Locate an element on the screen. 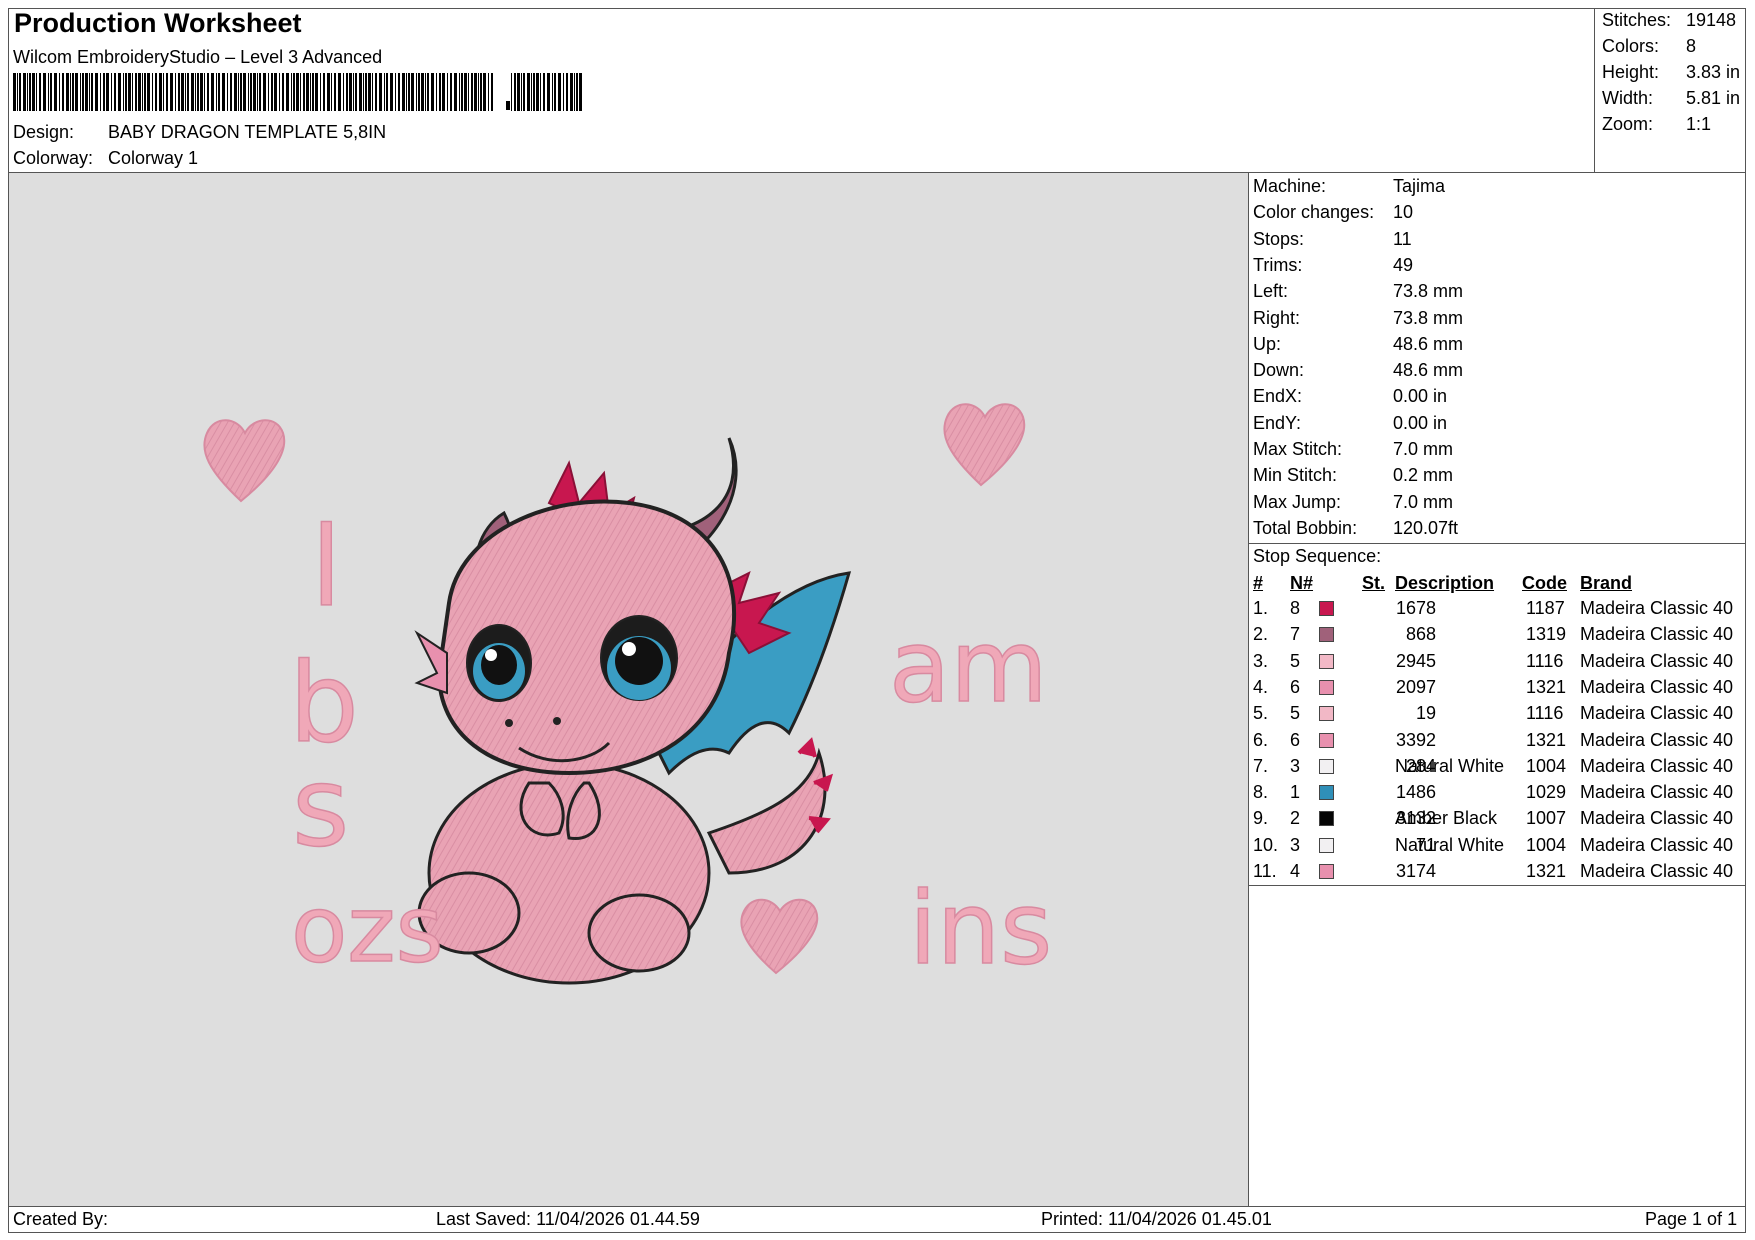  stat-label: Zoom: is located at coordinates (1628, 124).